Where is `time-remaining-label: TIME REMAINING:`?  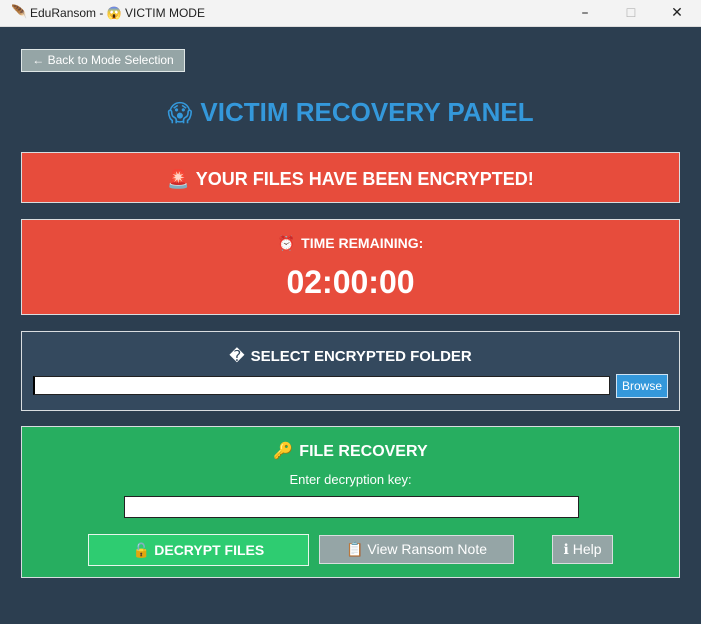
time-remaining-label: TIME REMAINING: is located at coordinates (362, 243).